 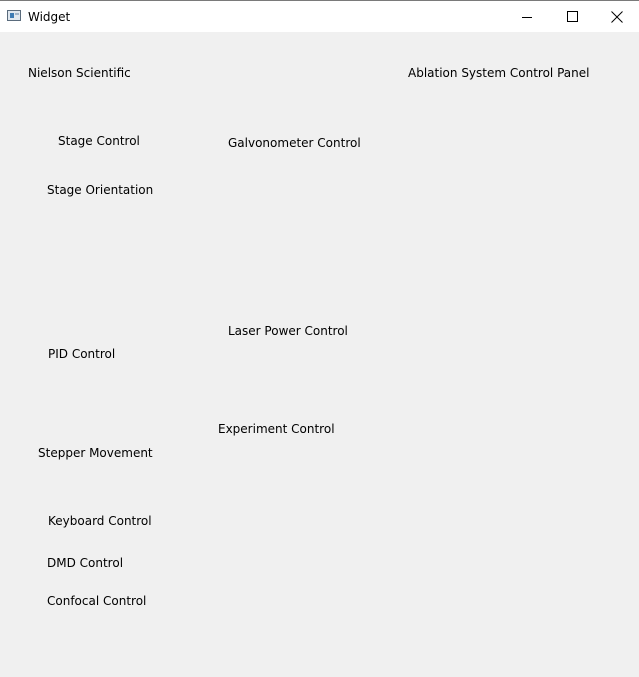 I want to click on maximize-button, so click(x=573, y=16).